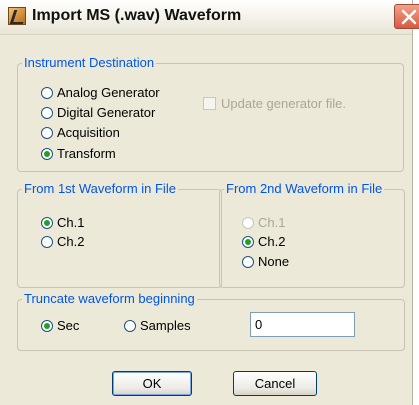 The width and height of the screenshot is (419, 405). I want to click on instrument-destination-legend: Instrument Destination, so click(89, 62).